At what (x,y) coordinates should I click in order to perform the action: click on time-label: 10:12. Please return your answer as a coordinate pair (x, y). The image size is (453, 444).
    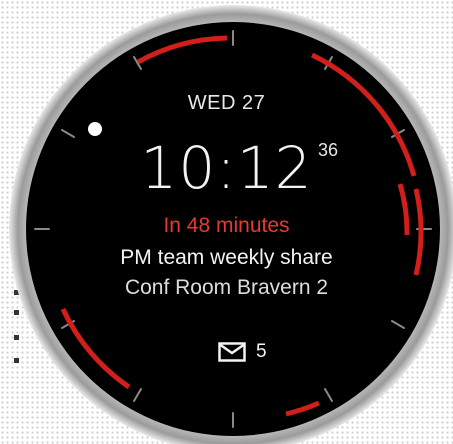
    Looking at the image, I should click on (226, 168).